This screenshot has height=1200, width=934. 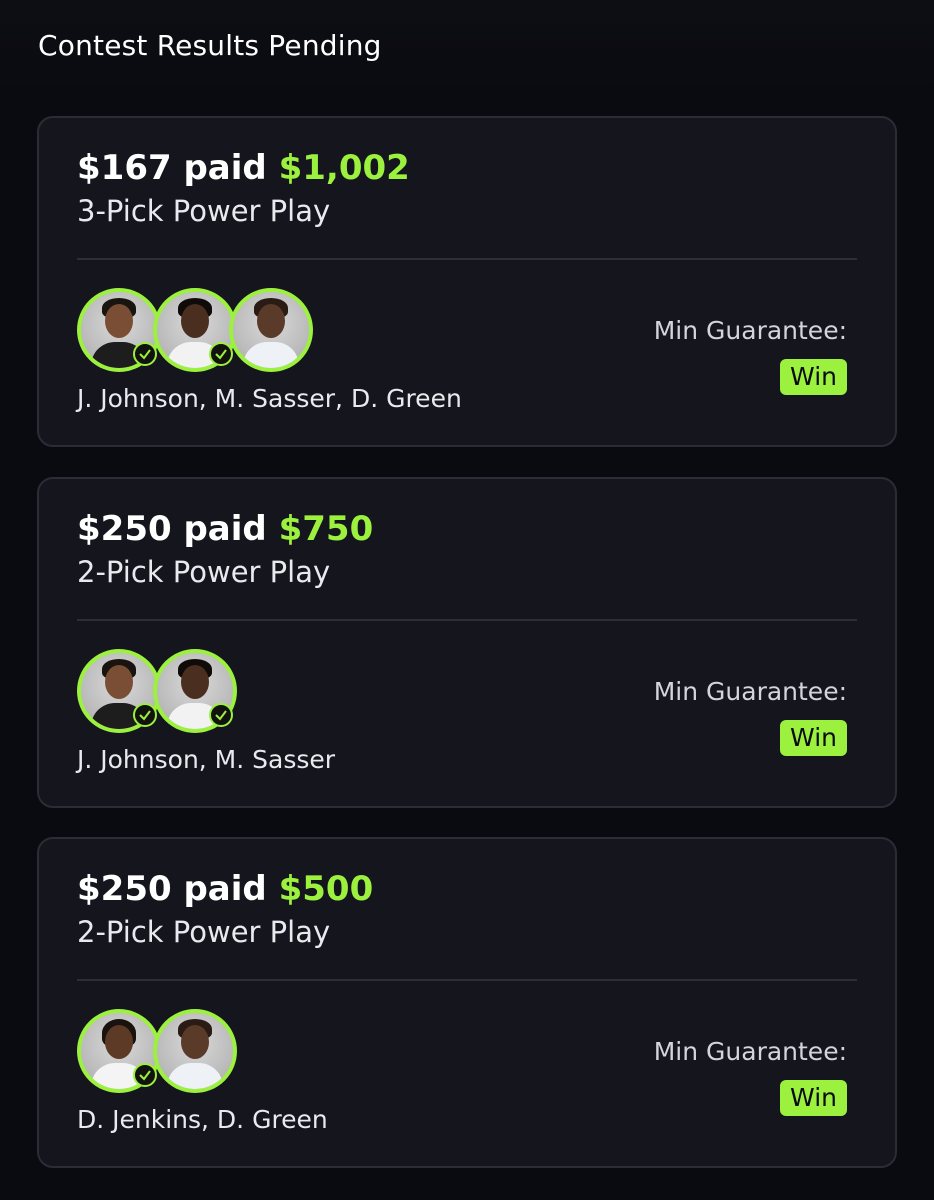 I want to click on payout-amount: $500, so click(x=326, y=889).